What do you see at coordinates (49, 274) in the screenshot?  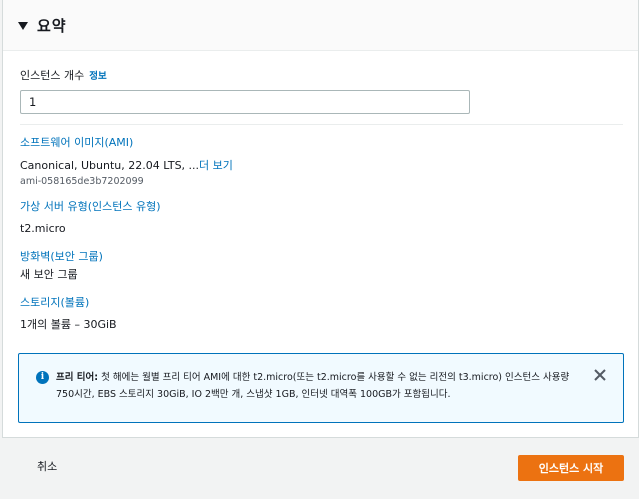 I see `firewall-value: 새 보안 그룹` at bounding box center [49, 274].